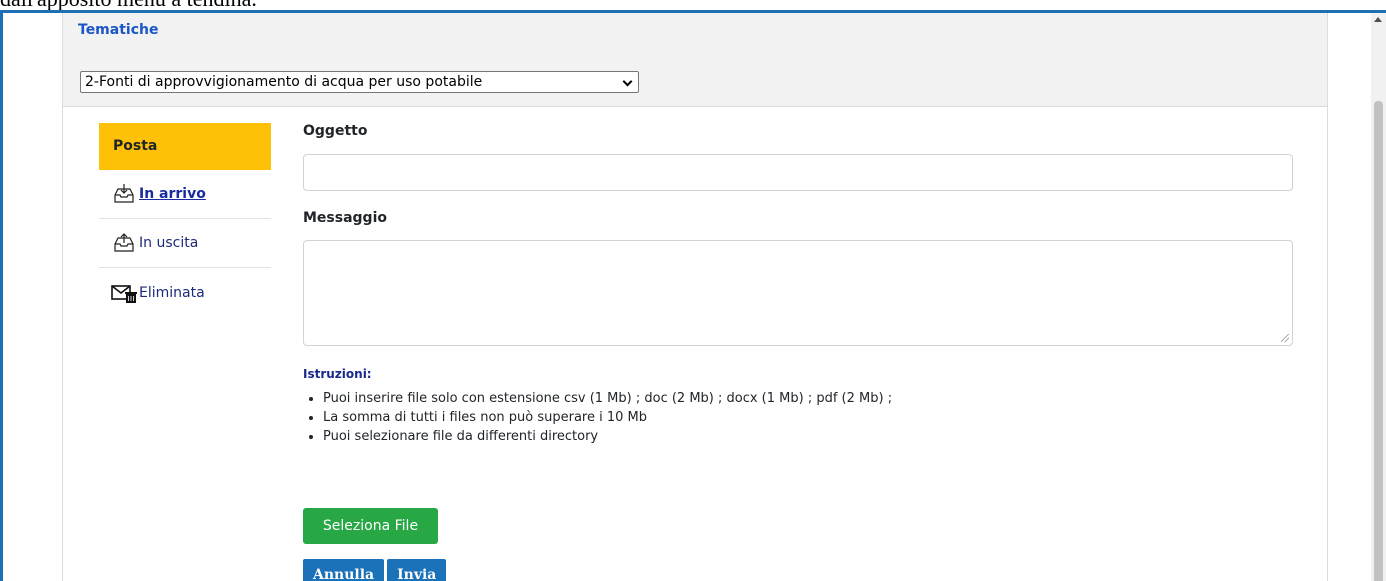 The image size is (1386, 581). What do you see at coordinates (344, 570) in the screenshot?
I see `cancel-button: Annulla` at bounding box center [344, 570].